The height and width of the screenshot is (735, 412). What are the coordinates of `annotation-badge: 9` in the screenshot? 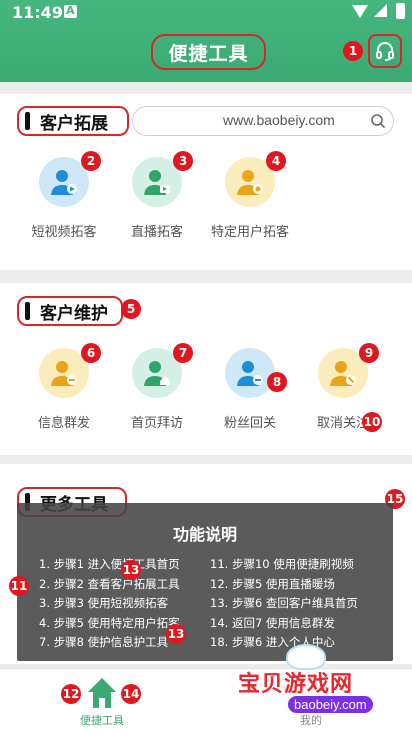 It's located at (369, 353).